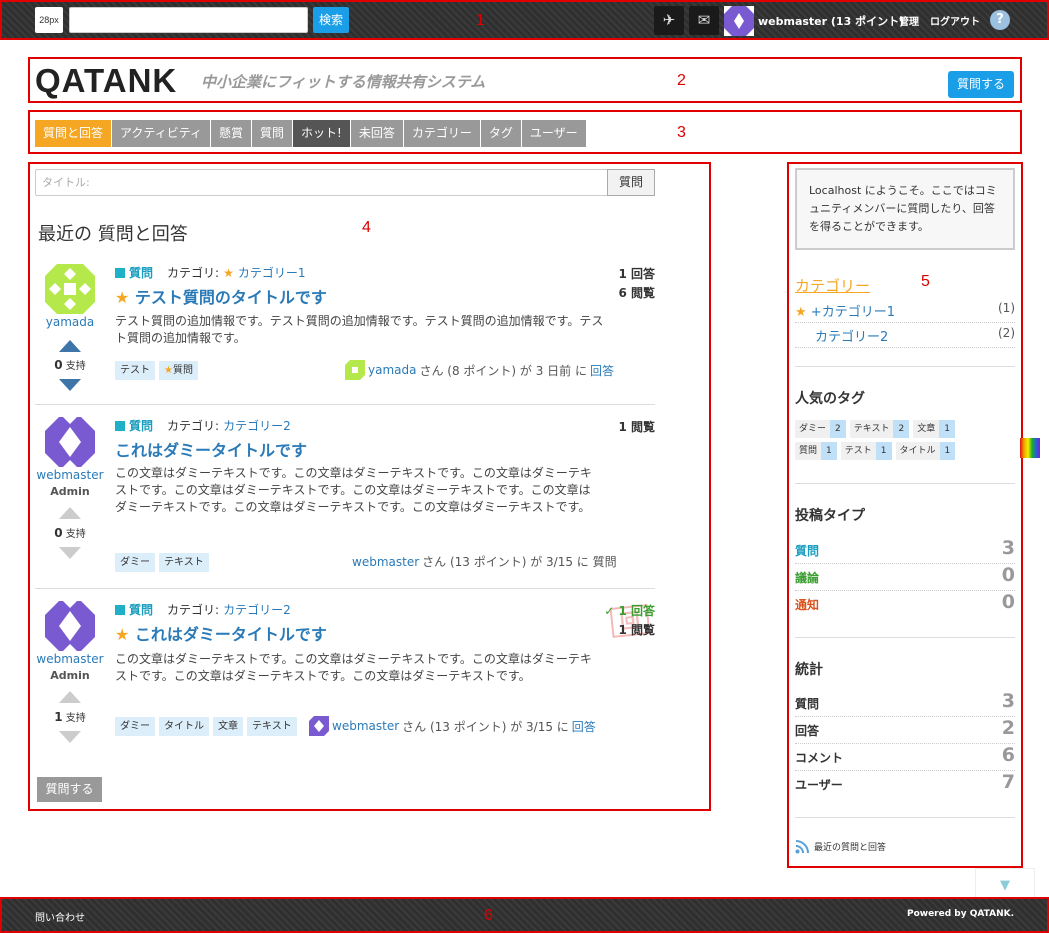 The image size is (1049, 933). What do you see at coordinates (480, 20) in the screenshot?
I see `annotation-label-1: 1` at bounding box center [480, 20].